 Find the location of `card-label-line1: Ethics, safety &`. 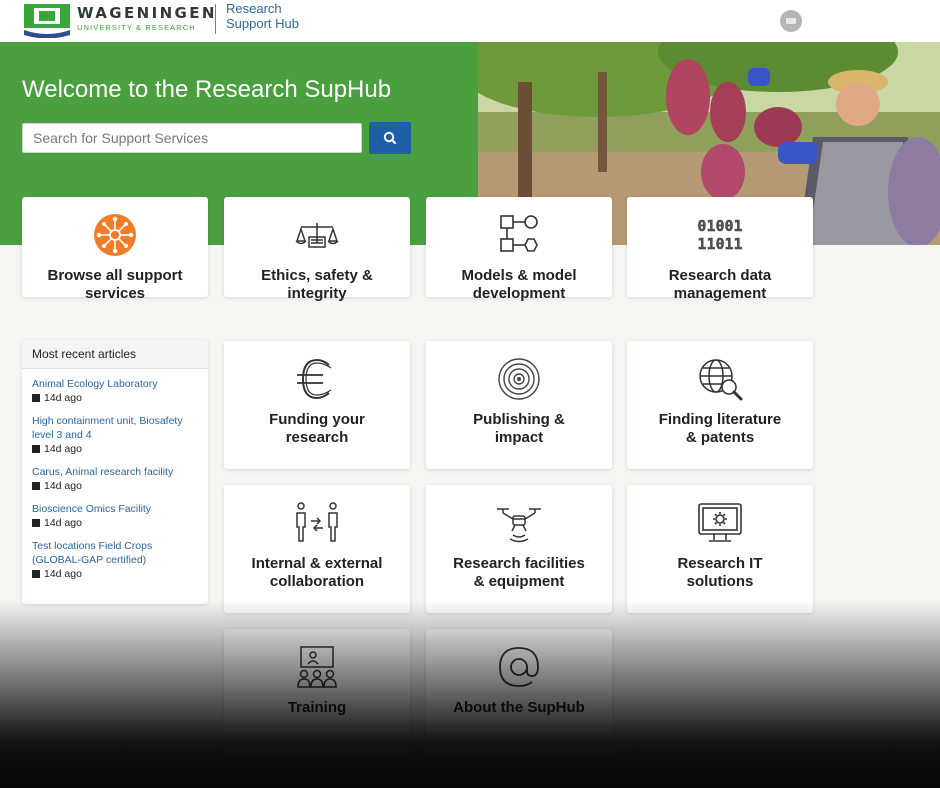

card-label-line1: Ethics, safety & is located at coordinates (317, 275).